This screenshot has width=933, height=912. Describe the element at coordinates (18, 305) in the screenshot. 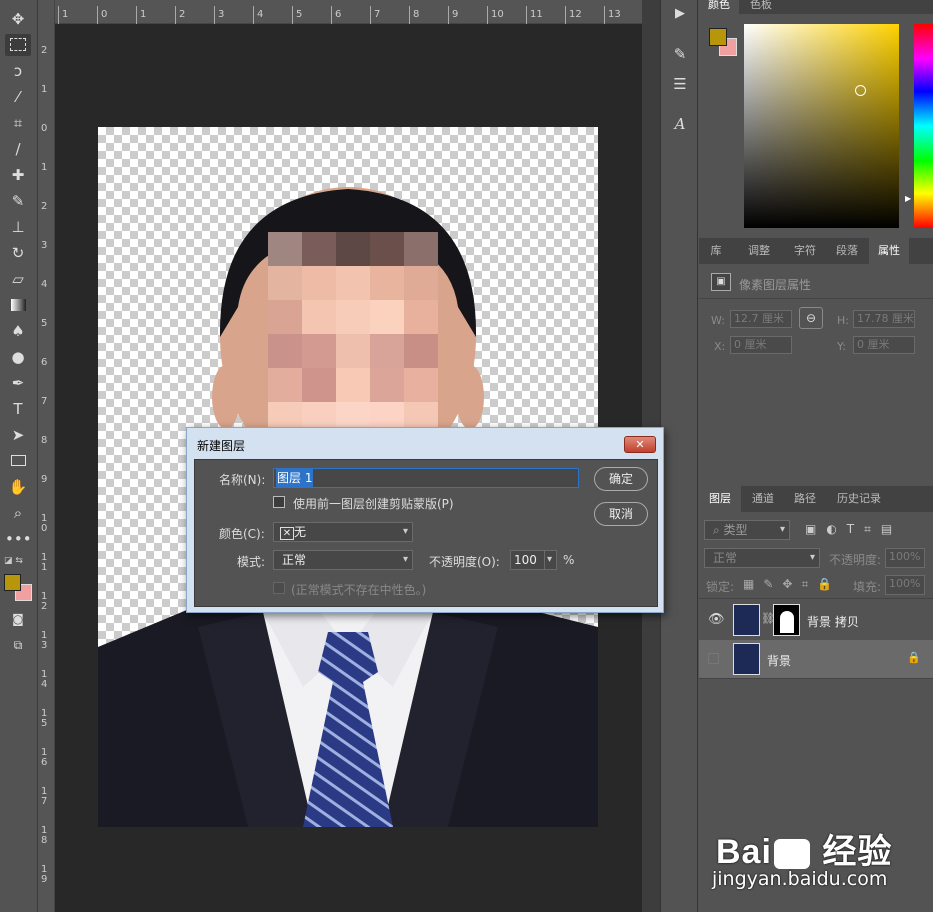

I see `gradient-tool-icon` at that location.